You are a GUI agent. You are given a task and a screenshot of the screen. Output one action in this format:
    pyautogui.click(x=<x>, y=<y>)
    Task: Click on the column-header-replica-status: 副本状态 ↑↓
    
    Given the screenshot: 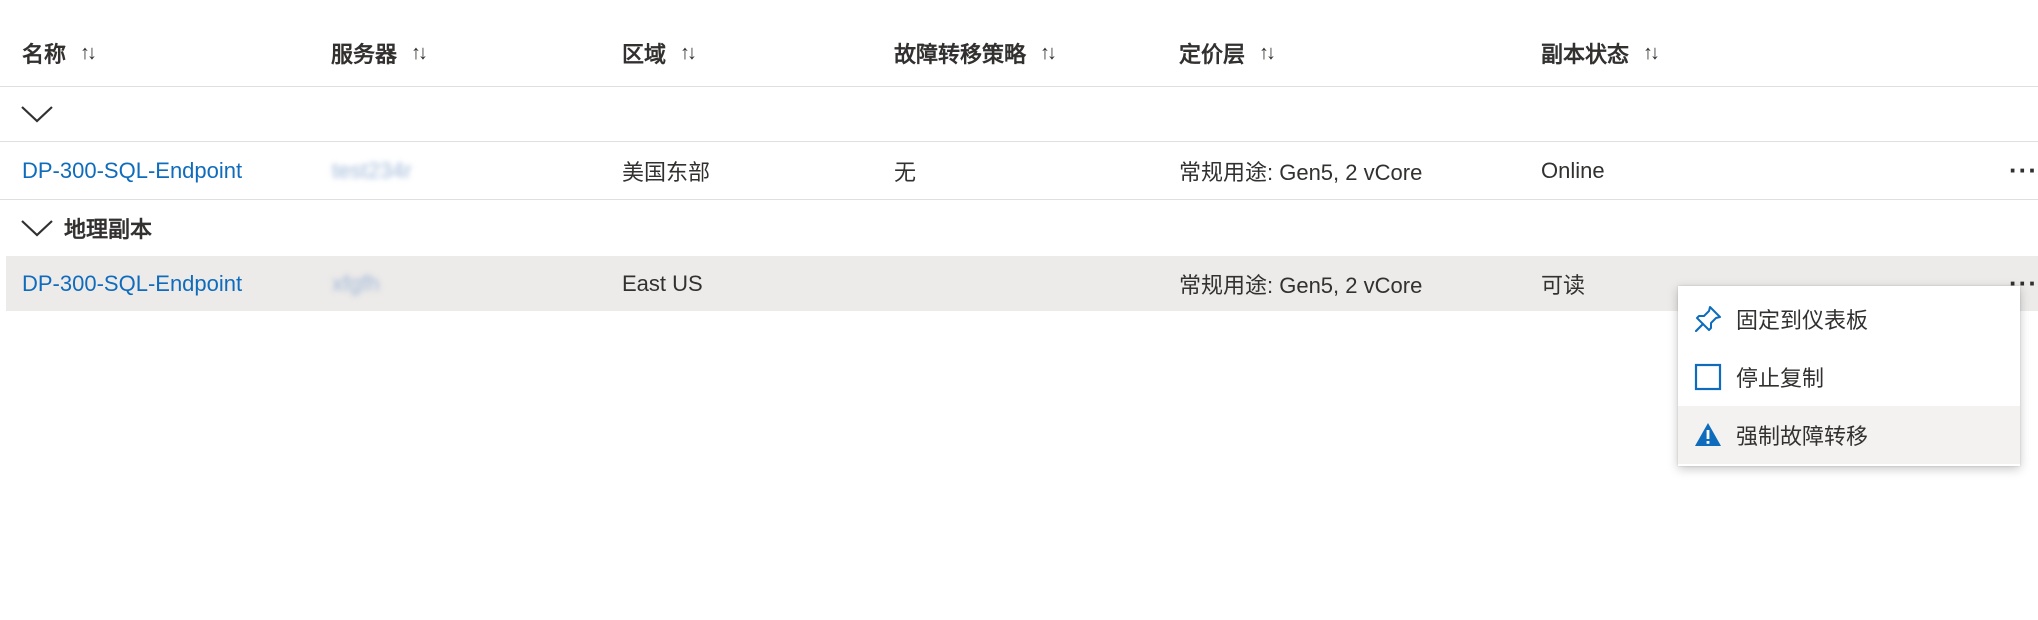 What is the action you would take?
    pyautogui.click(x=1600, y=53)
    